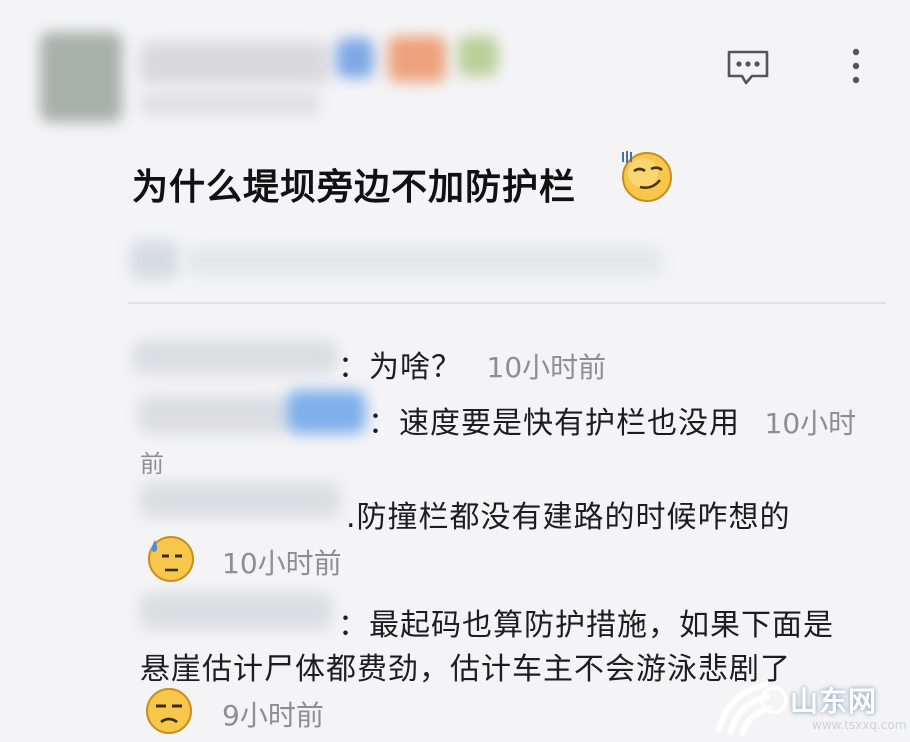 The height and width of the screenshot is (742, 910). I want to click on comment-text-line2: 悬崖估计尸体都费劲，估计车主不会游泳悲剧了, so click(465, 669).